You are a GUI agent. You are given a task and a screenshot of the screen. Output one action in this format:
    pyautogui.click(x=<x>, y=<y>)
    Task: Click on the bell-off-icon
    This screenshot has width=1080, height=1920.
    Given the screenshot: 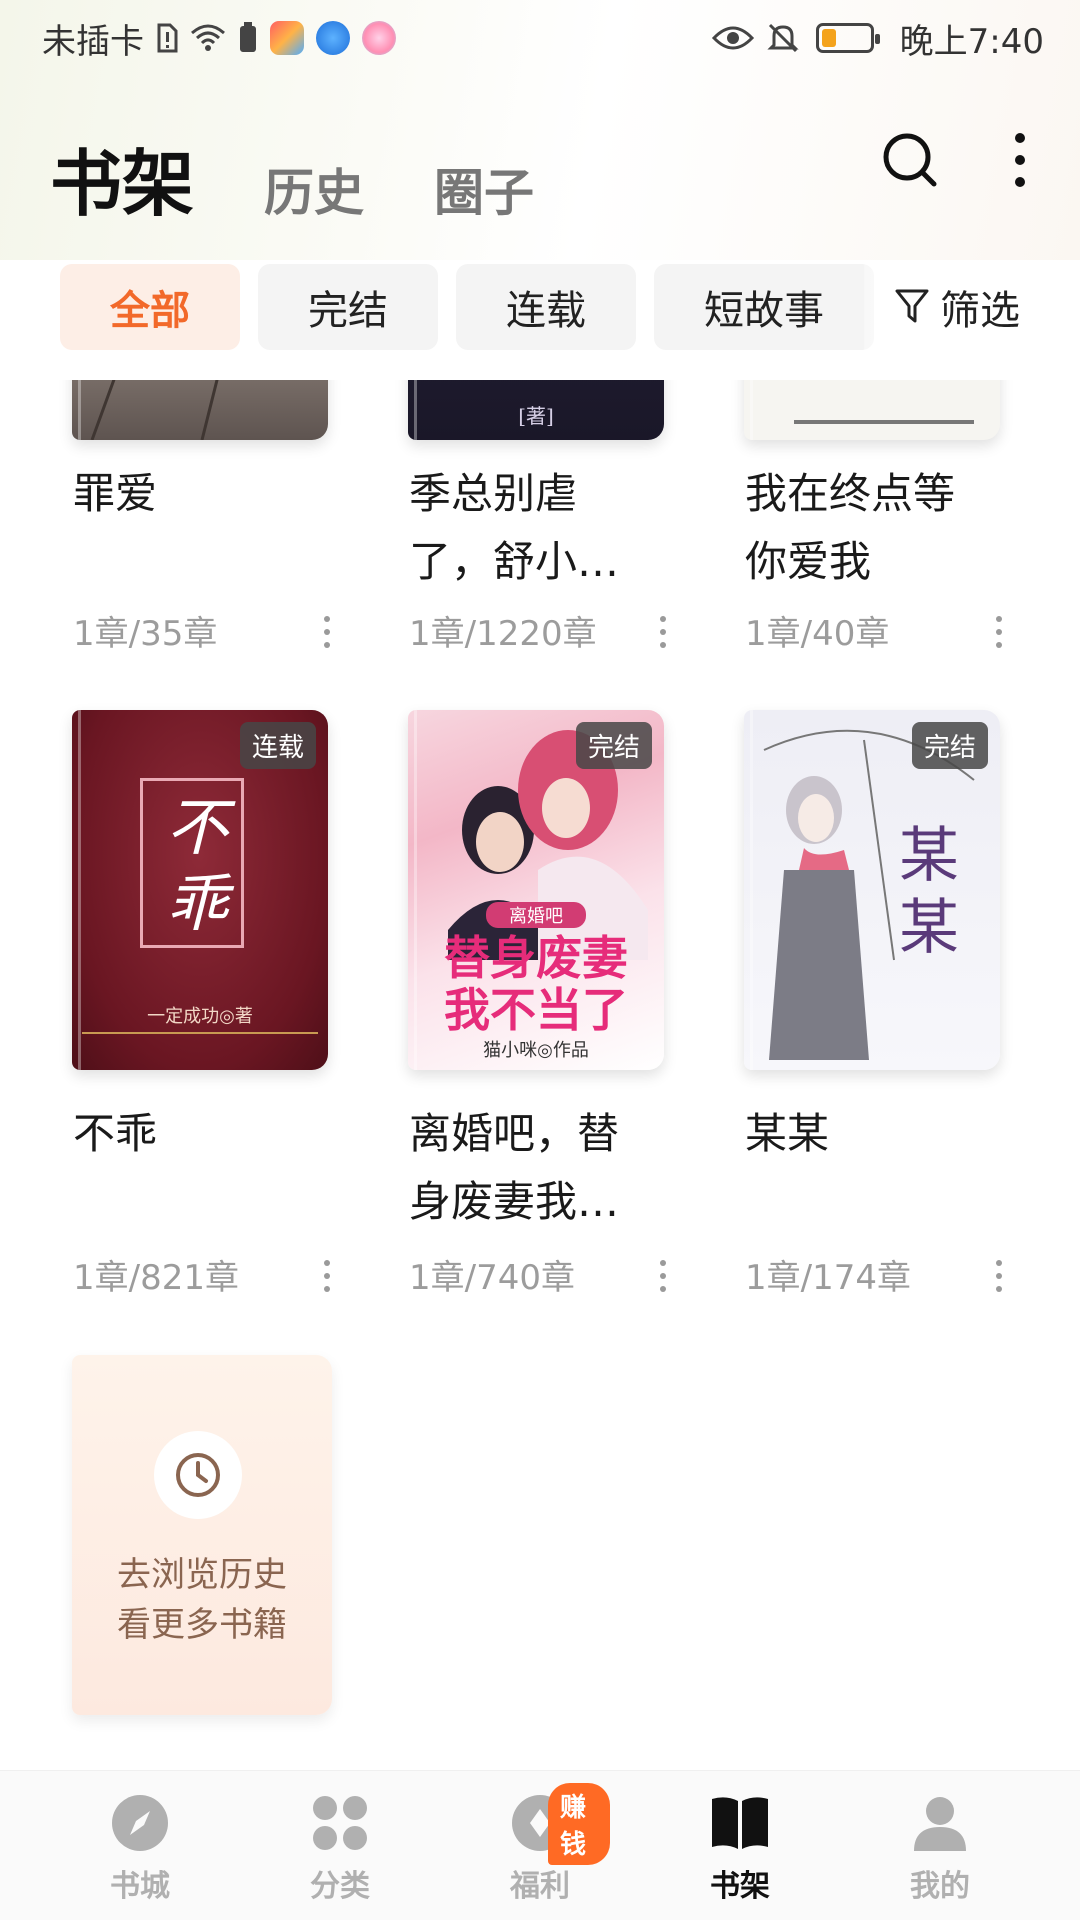 What is the action you would take?
    pyautogui.click(x=783, y=38)
    